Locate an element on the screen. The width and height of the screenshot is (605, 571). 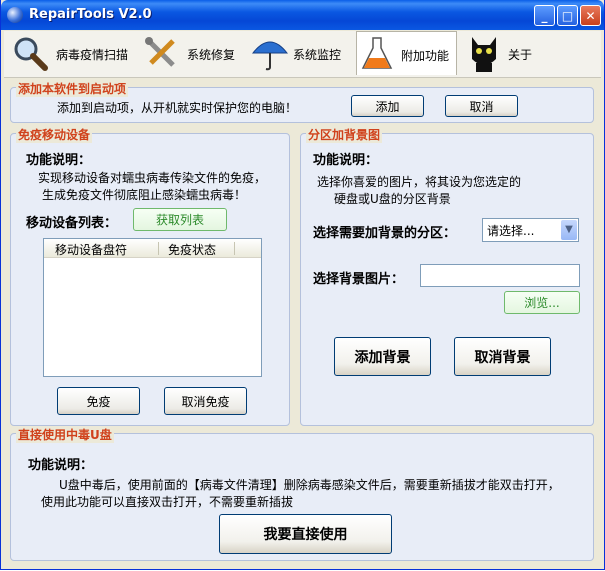
tab-system-repair: 系统修复 is located at coordinates (193, 53).